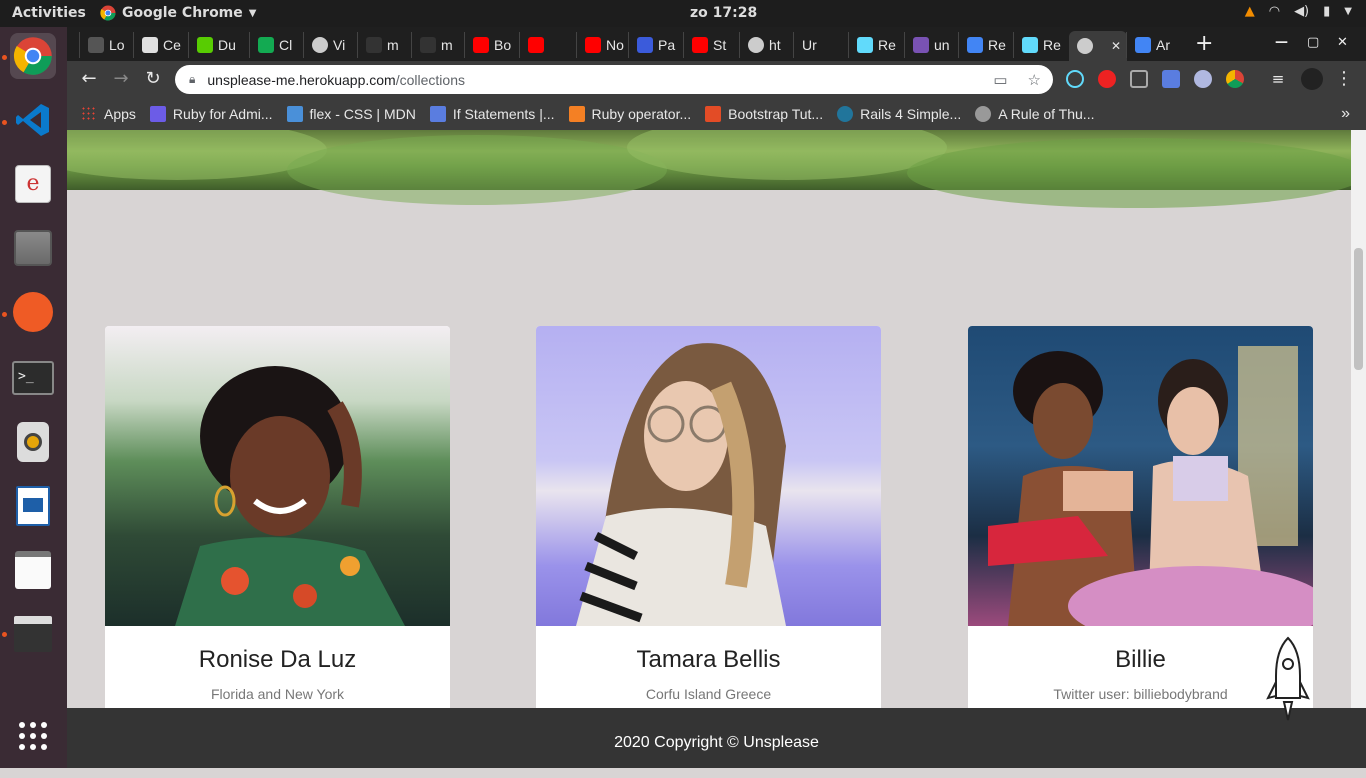 This screenshot has height=778, width=1366. What do you see at coordinates (108, 114) in the screenshot?
I see `bookmark-item: Apps` at bounding box center [108, 114].